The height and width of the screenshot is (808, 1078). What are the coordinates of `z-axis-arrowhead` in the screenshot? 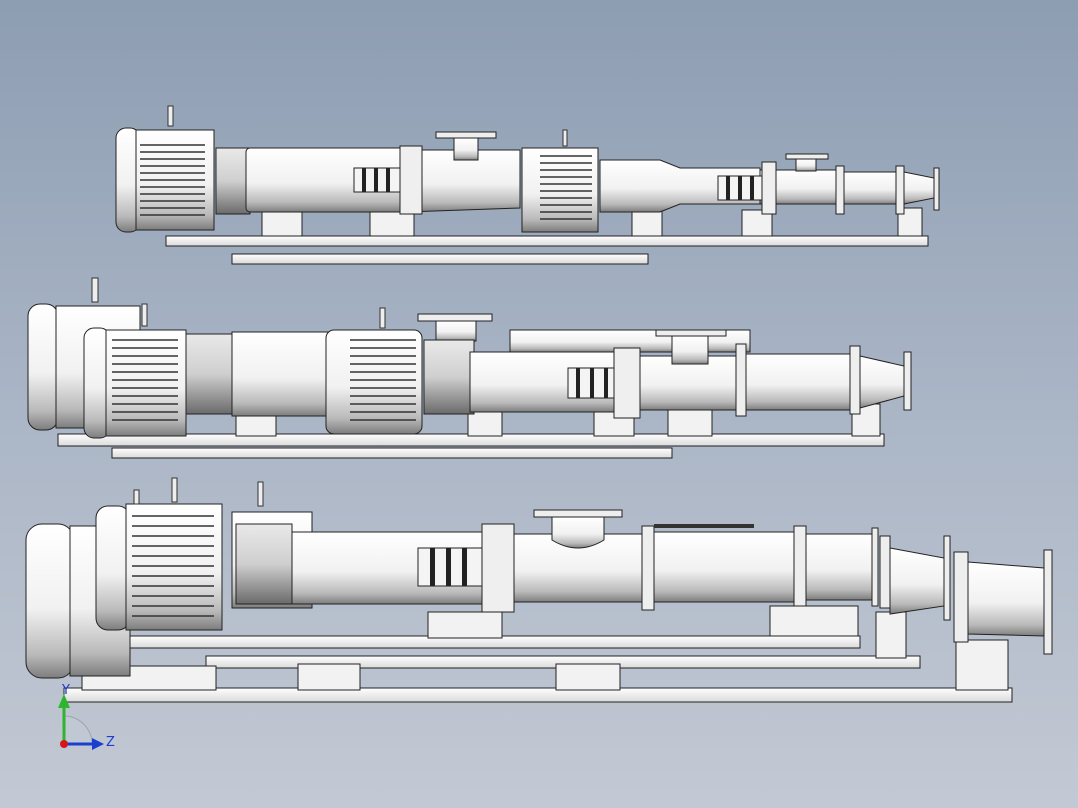 It's located at (98, 744).